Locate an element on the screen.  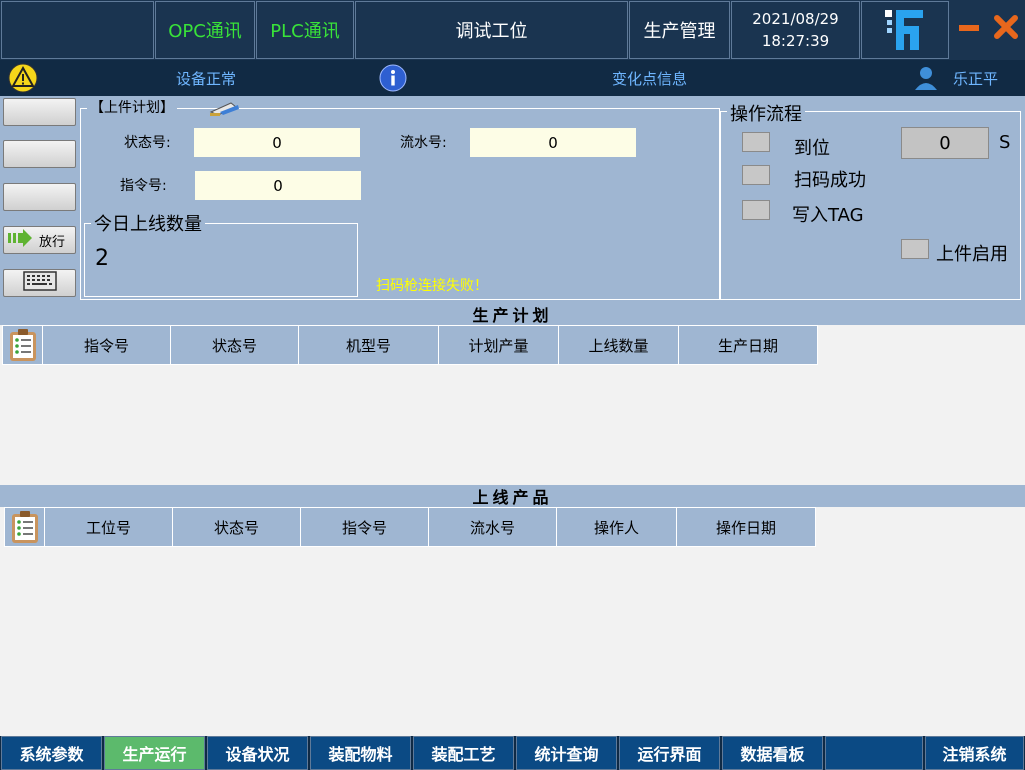
production-plan-title: 生产计划 is located at coordinates (512, 314).